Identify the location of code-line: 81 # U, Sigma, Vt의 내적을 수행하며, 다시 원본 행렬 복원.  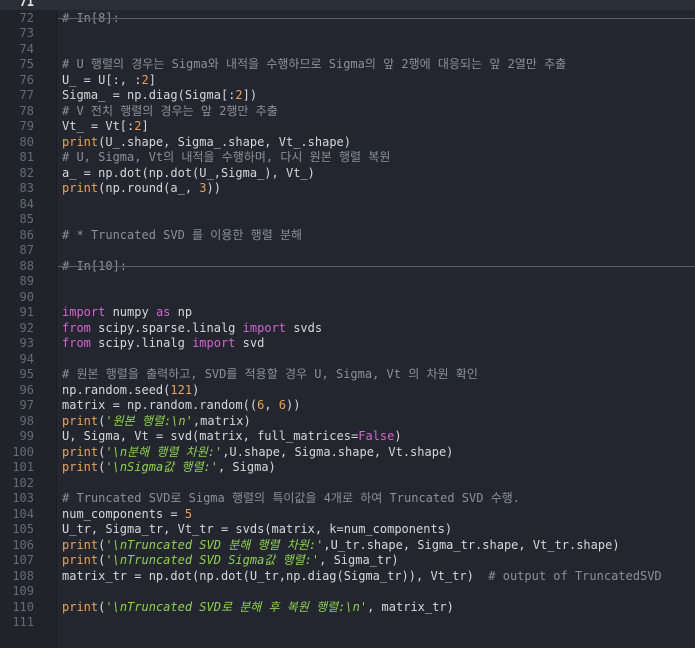
(347, 157).